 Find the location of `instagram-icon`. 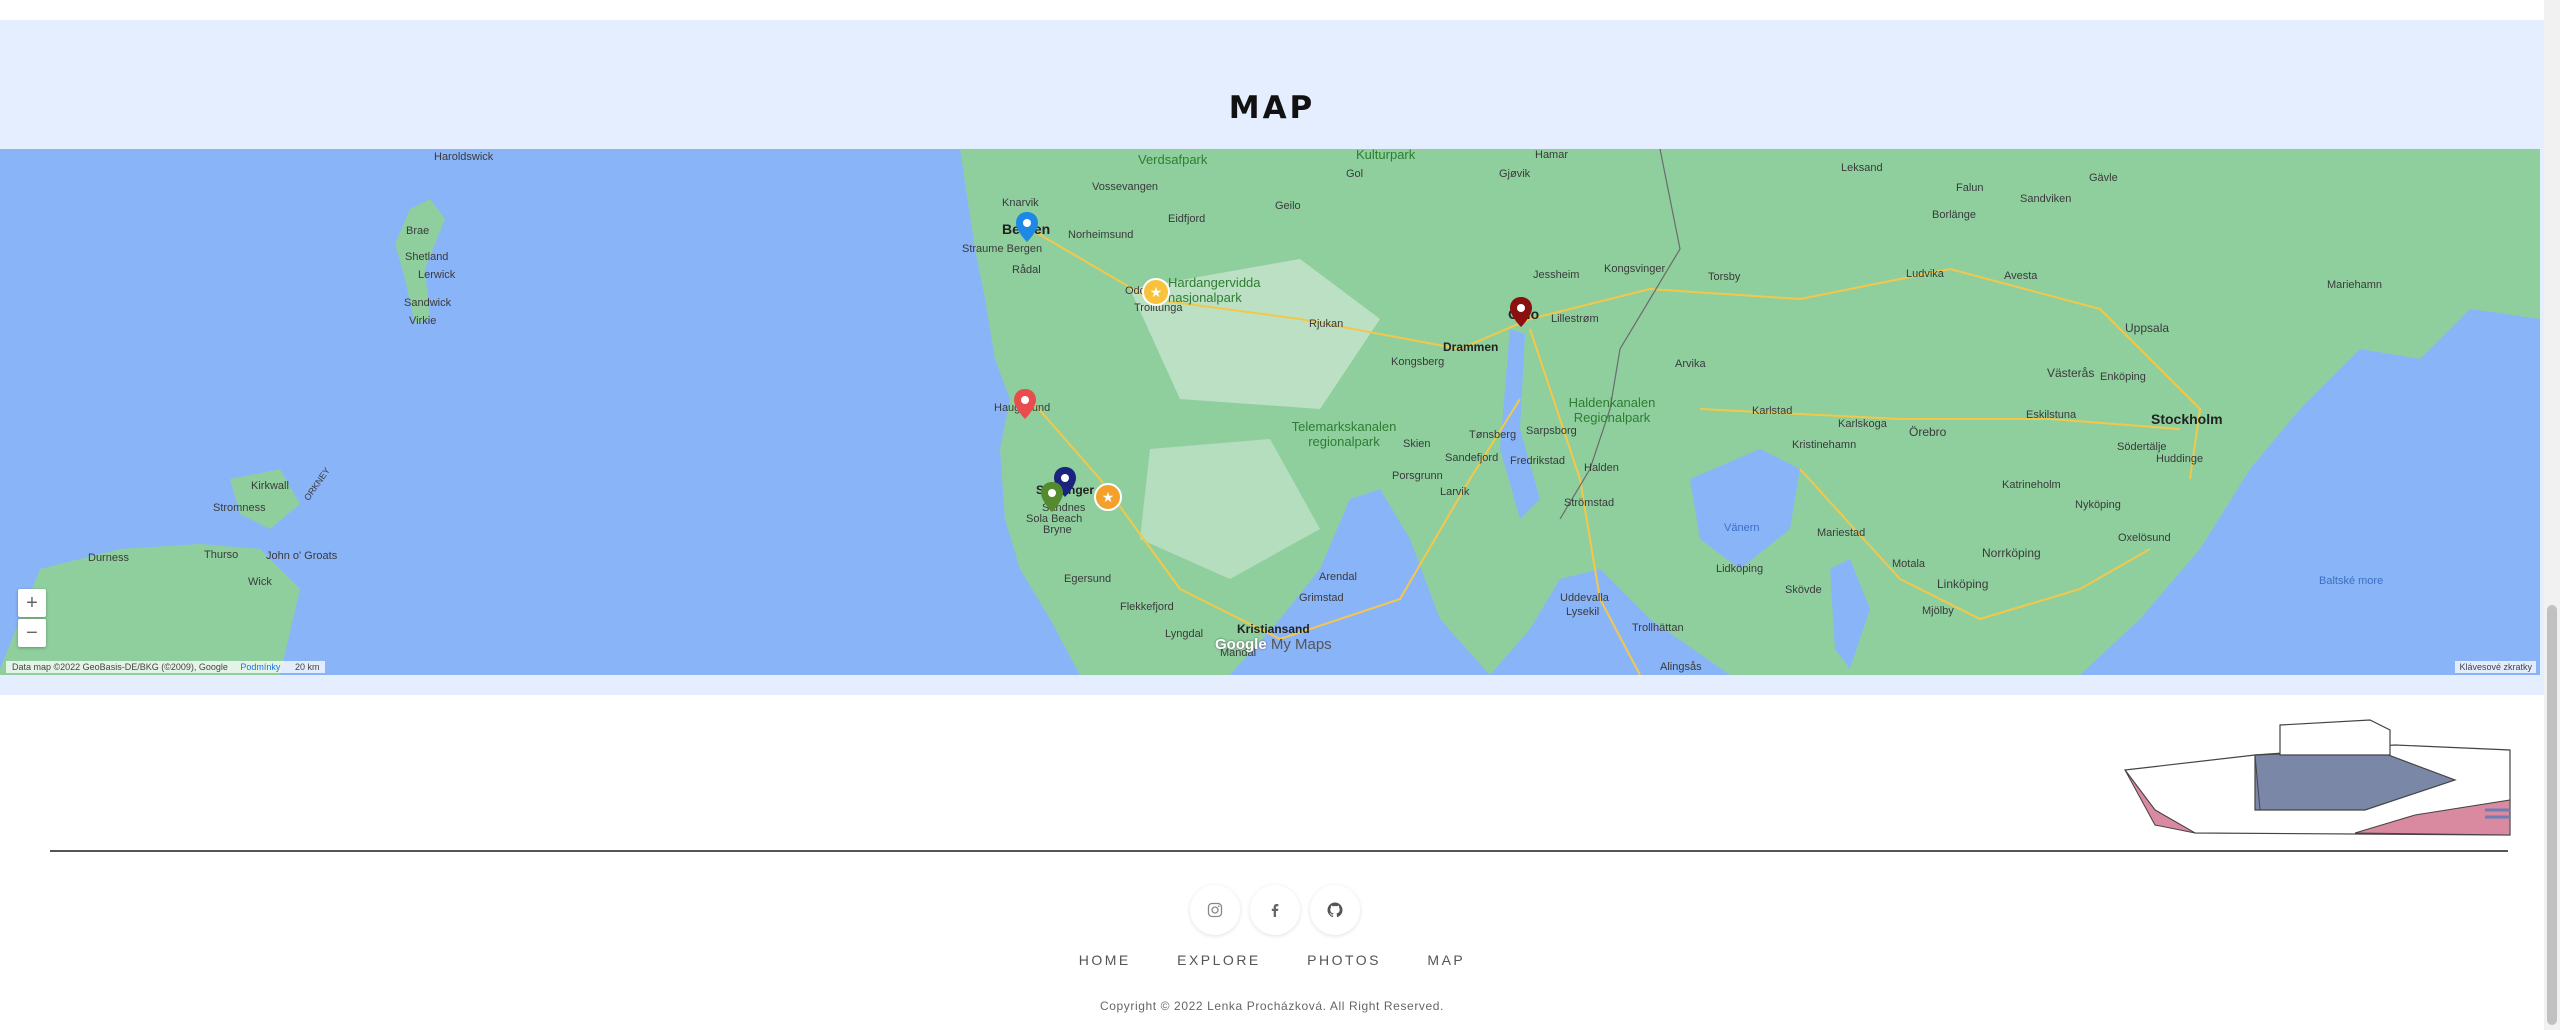

instagram-icon is located at coordinates (1215, 910).